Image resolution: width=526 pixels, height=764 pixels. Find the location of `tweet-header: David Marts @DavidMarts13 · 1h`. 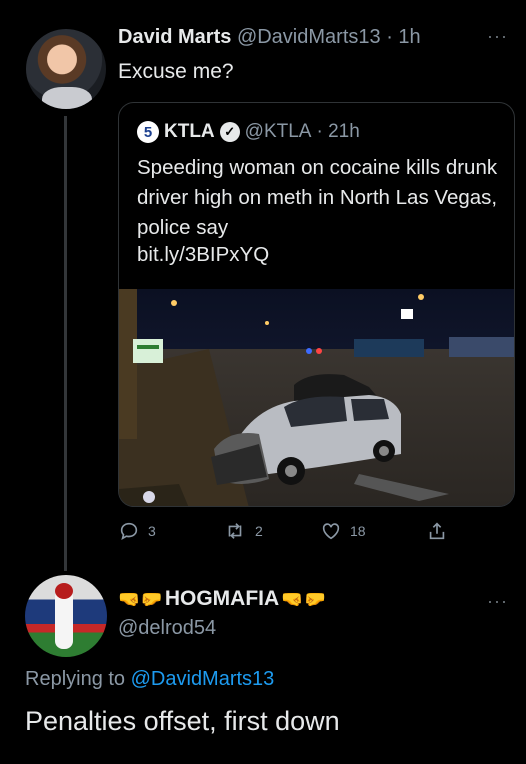

tweet-header: David Marts @DavidMarts13 · 1h is located at coordinates (269, 37).